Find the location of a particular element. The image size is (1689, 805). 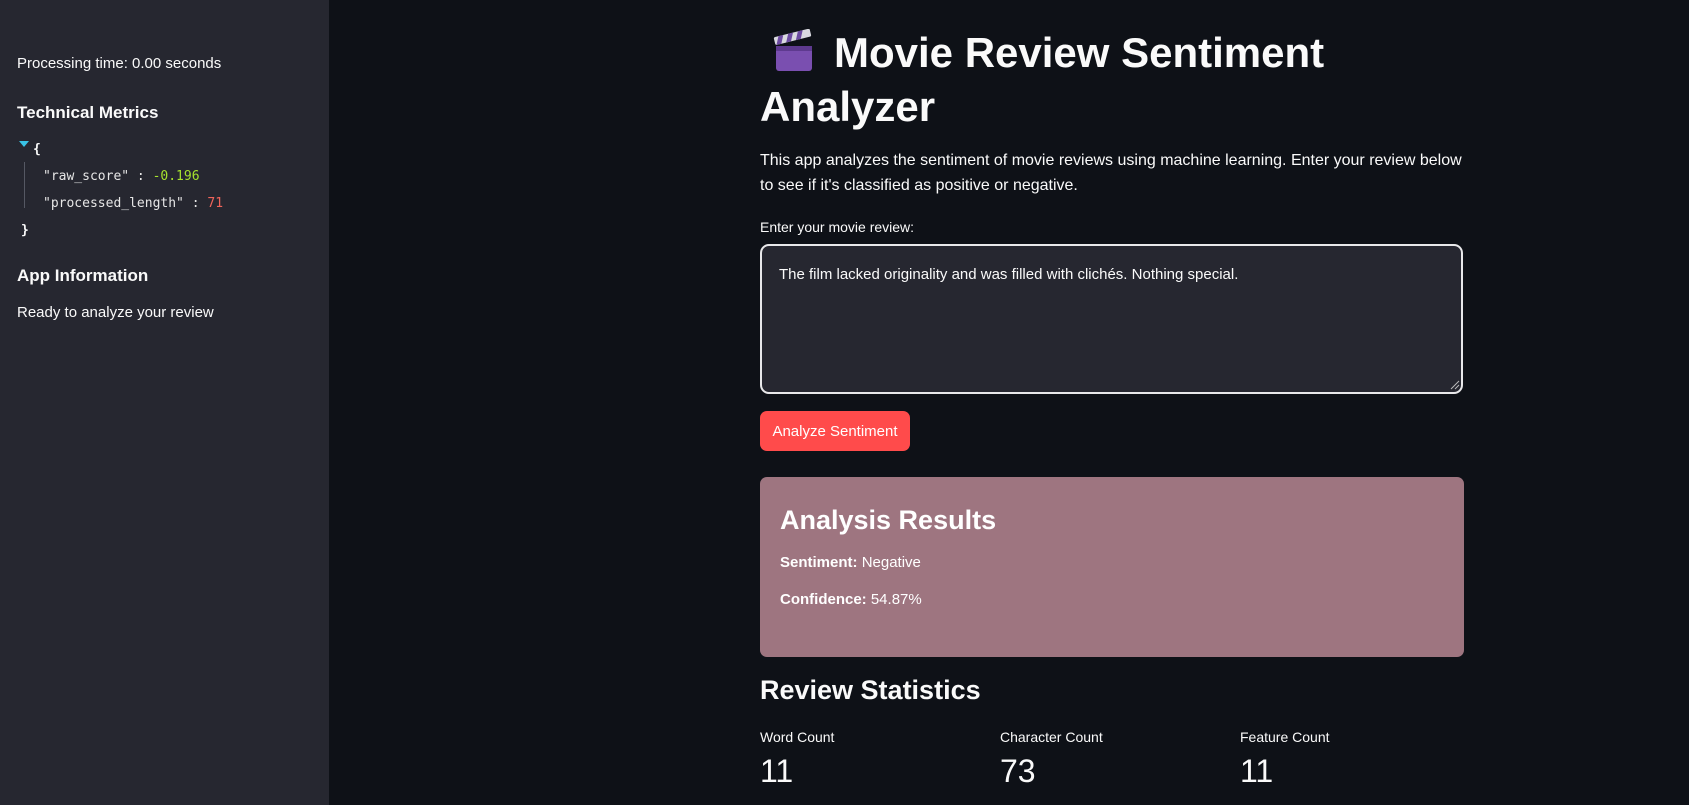

review-input-label: Enter your movie review: is located at coordinates (837, 227).